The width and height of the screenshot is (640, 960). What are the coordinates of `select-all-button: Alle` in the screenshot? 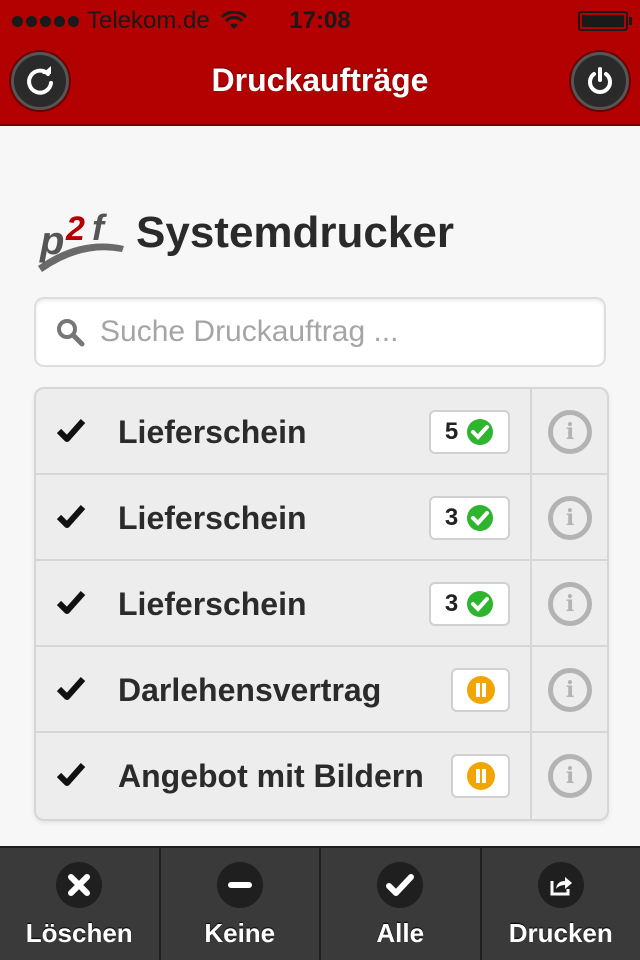 It's located at (401, 904).